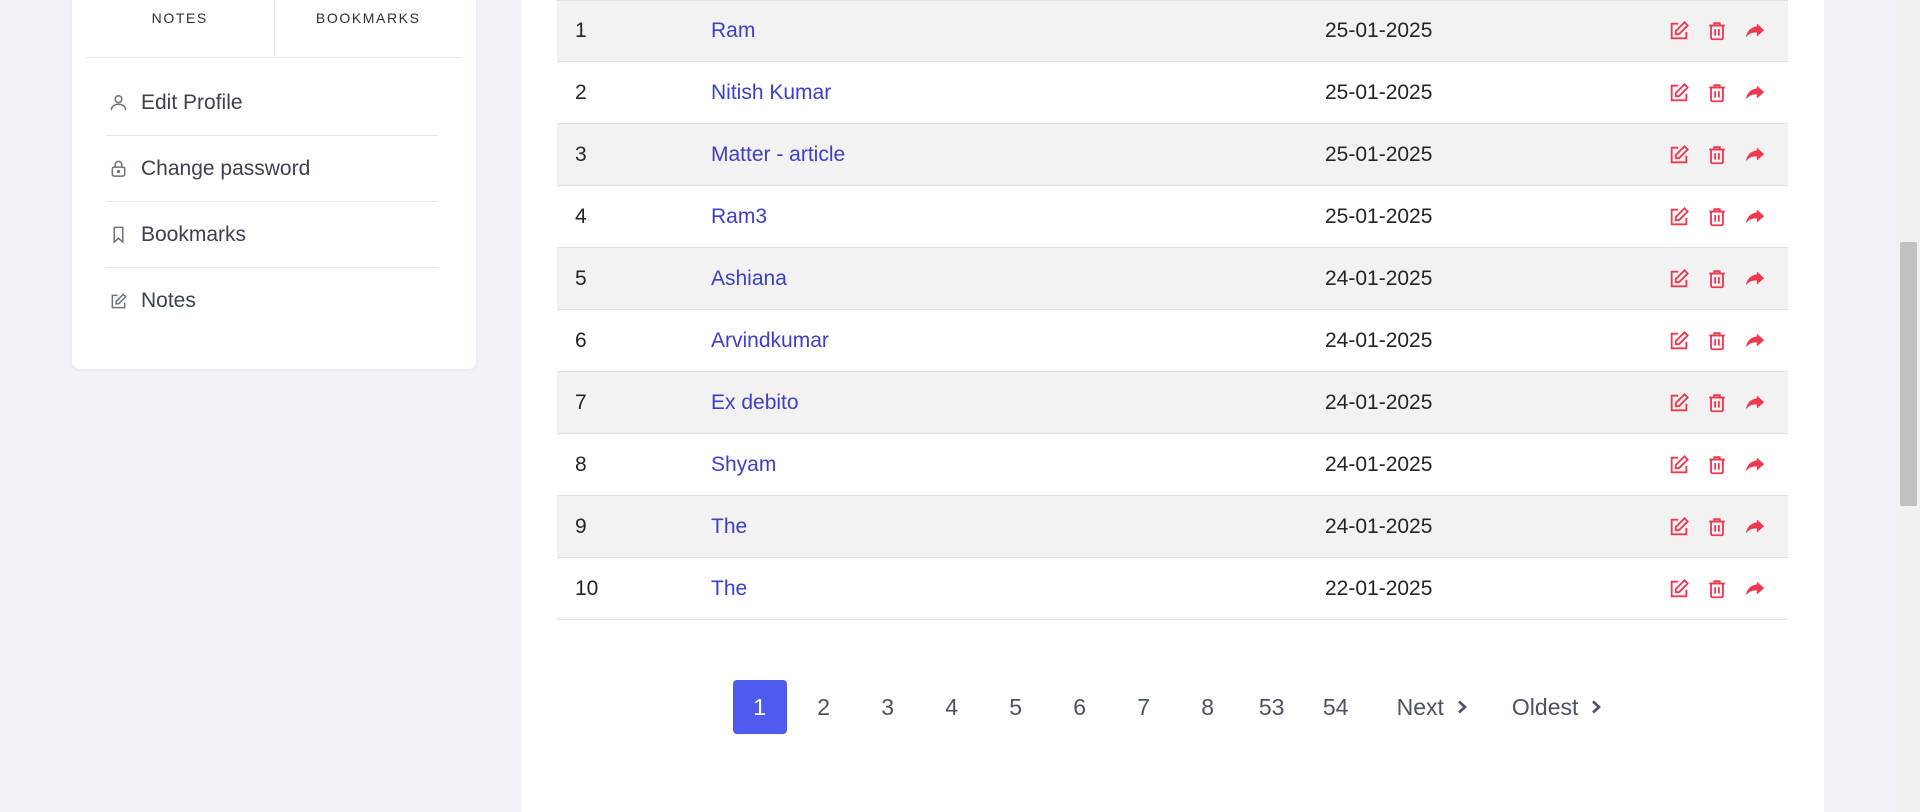 This screenshot has width=1920, height=812. Describe the element at coordinates (1379, 588) in the screenshot. I see `article-date: 22-01-2025` at that location.